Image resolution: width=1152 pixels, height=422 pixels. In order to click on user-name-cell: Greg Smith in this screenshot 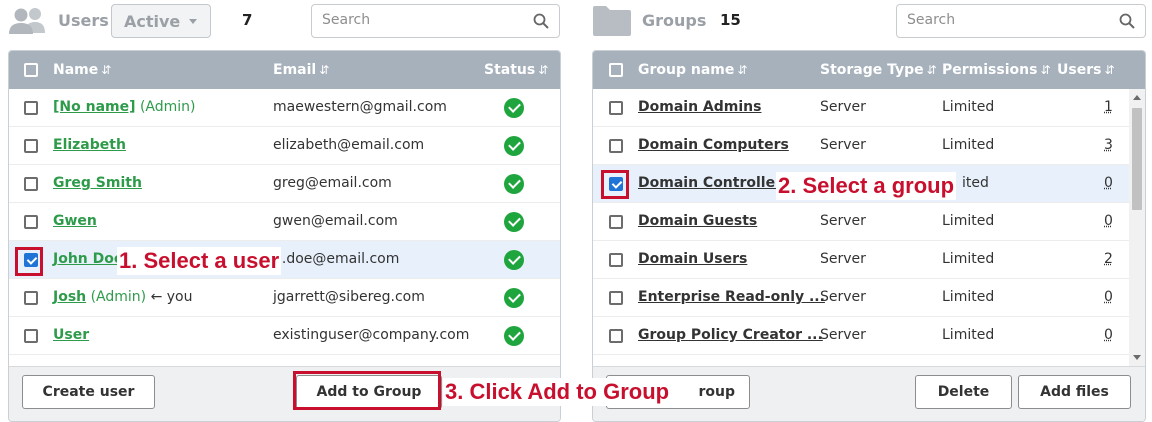, I will do `click(97, 183)`.